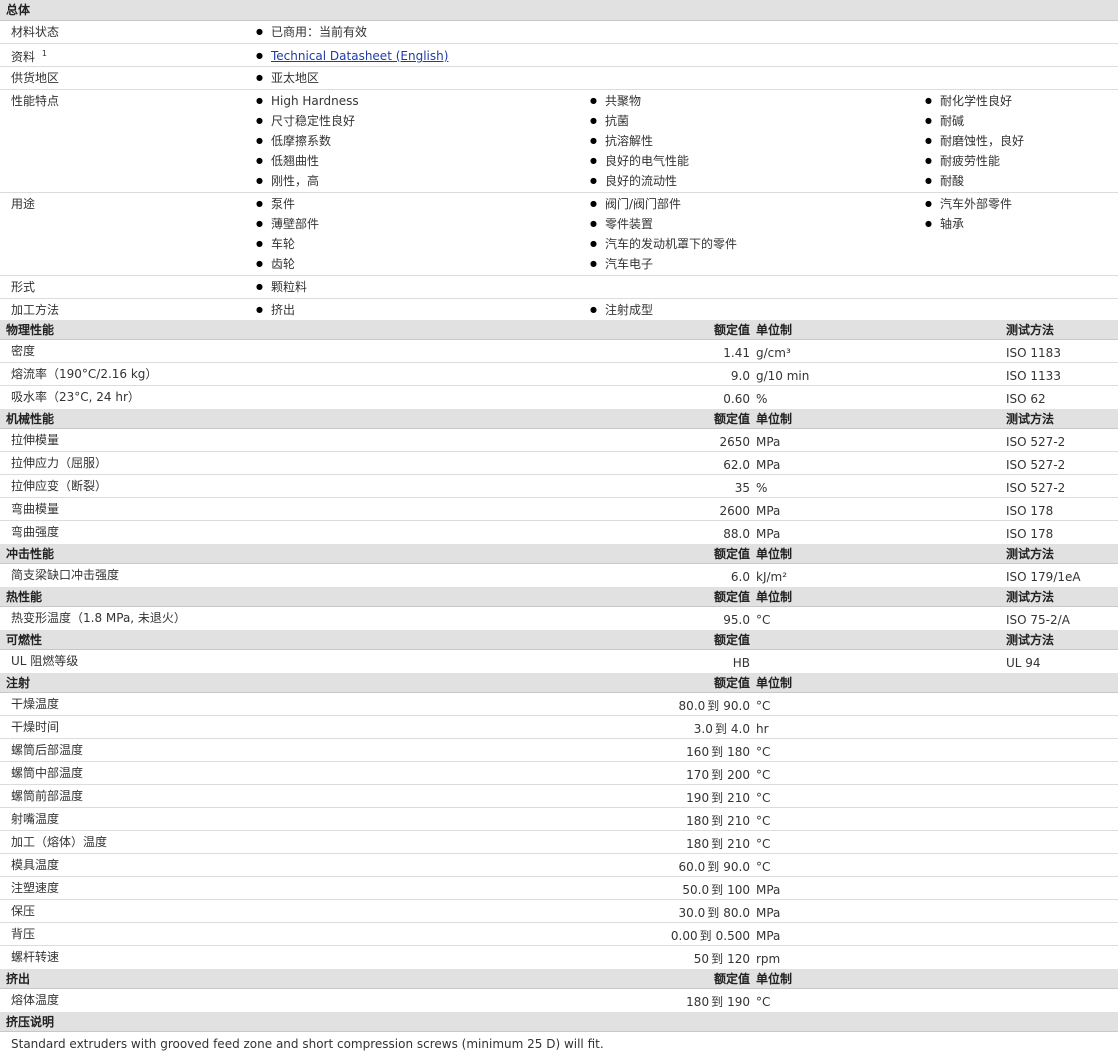 Image resolution: width=1118 pixels, height=1056 pixels. I want to click on property-value: 95.0, so click(736, 620).